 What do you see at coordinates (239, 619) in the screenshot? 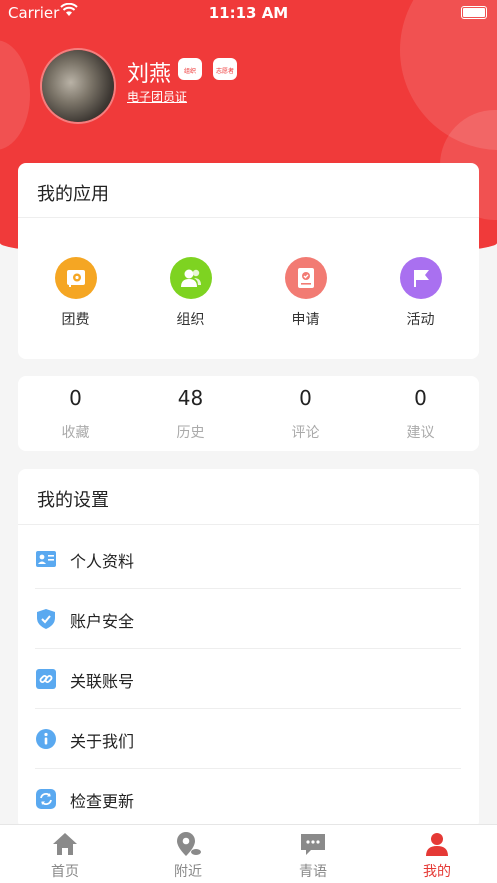
I see `settings-item-security: 账户安全` at bounding box center [239, 619].